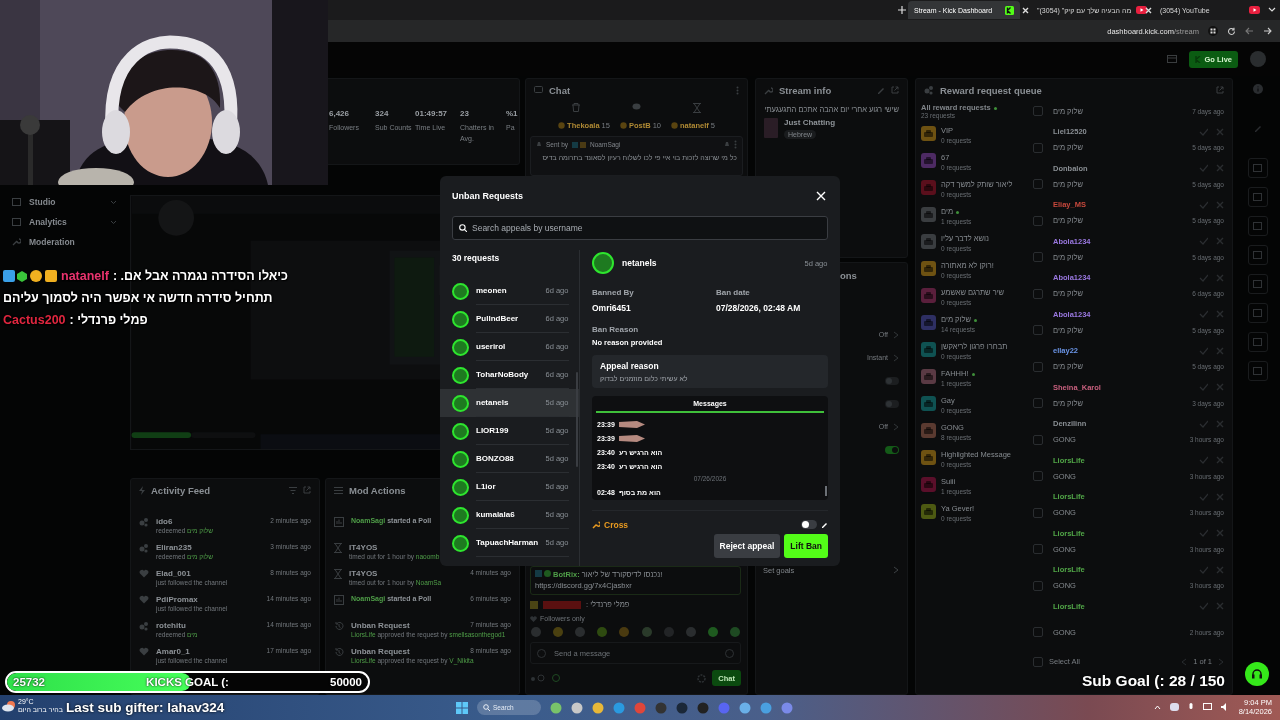  Describe the element at coordinates (1157, 707) in the screenshot. I see `chevron-up-icon` at that location.